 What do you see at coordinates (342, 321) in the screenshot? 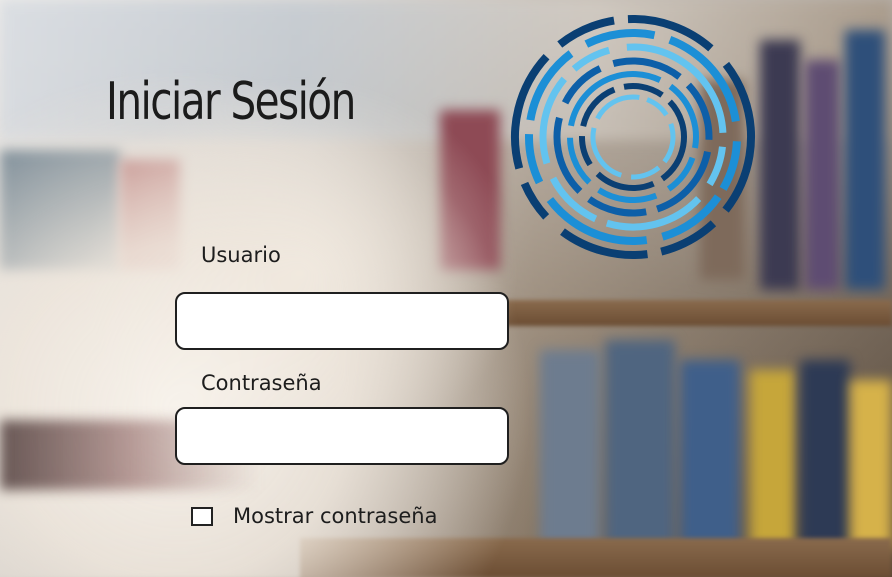
I see `username-input` at bounding box center [342, 321].